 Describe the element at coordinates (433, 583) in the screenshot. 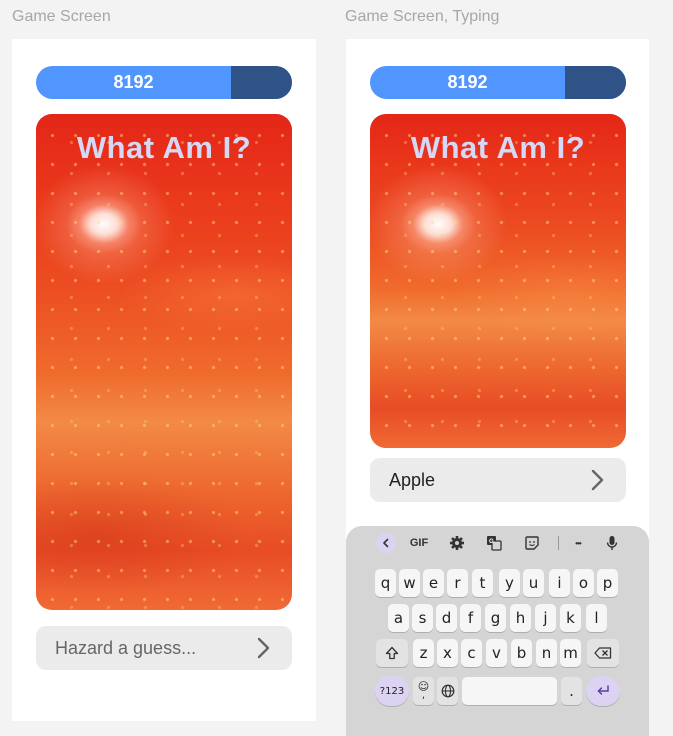

I see `key-e: e` at that location.